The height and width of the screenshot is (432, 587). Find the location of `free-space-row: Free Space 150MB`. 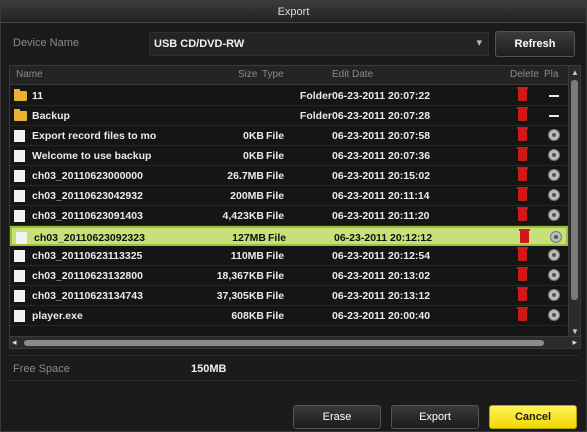

free-space-row: Free Space 150MB is located at coordinates (294, 368).